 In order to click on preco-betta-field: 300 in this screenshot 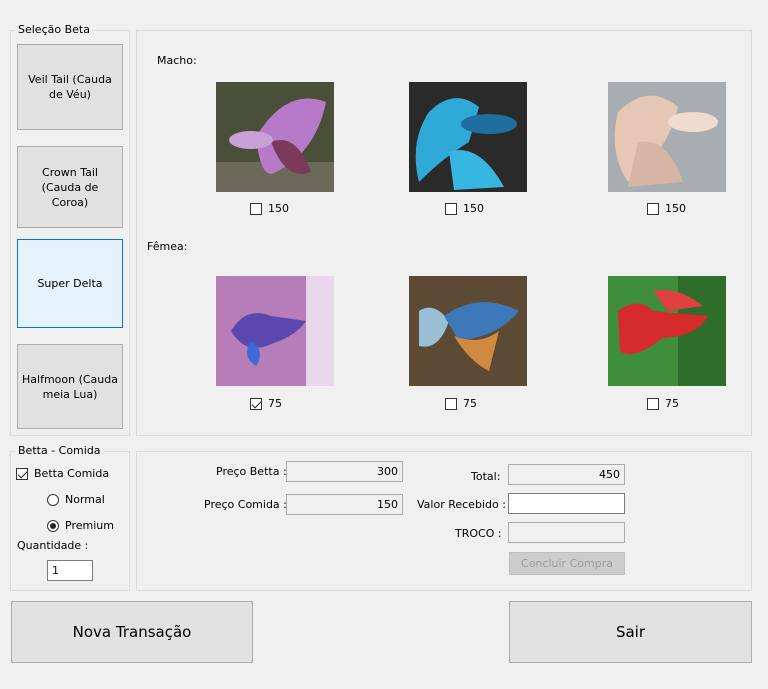, I will do `click(344, 471)`.